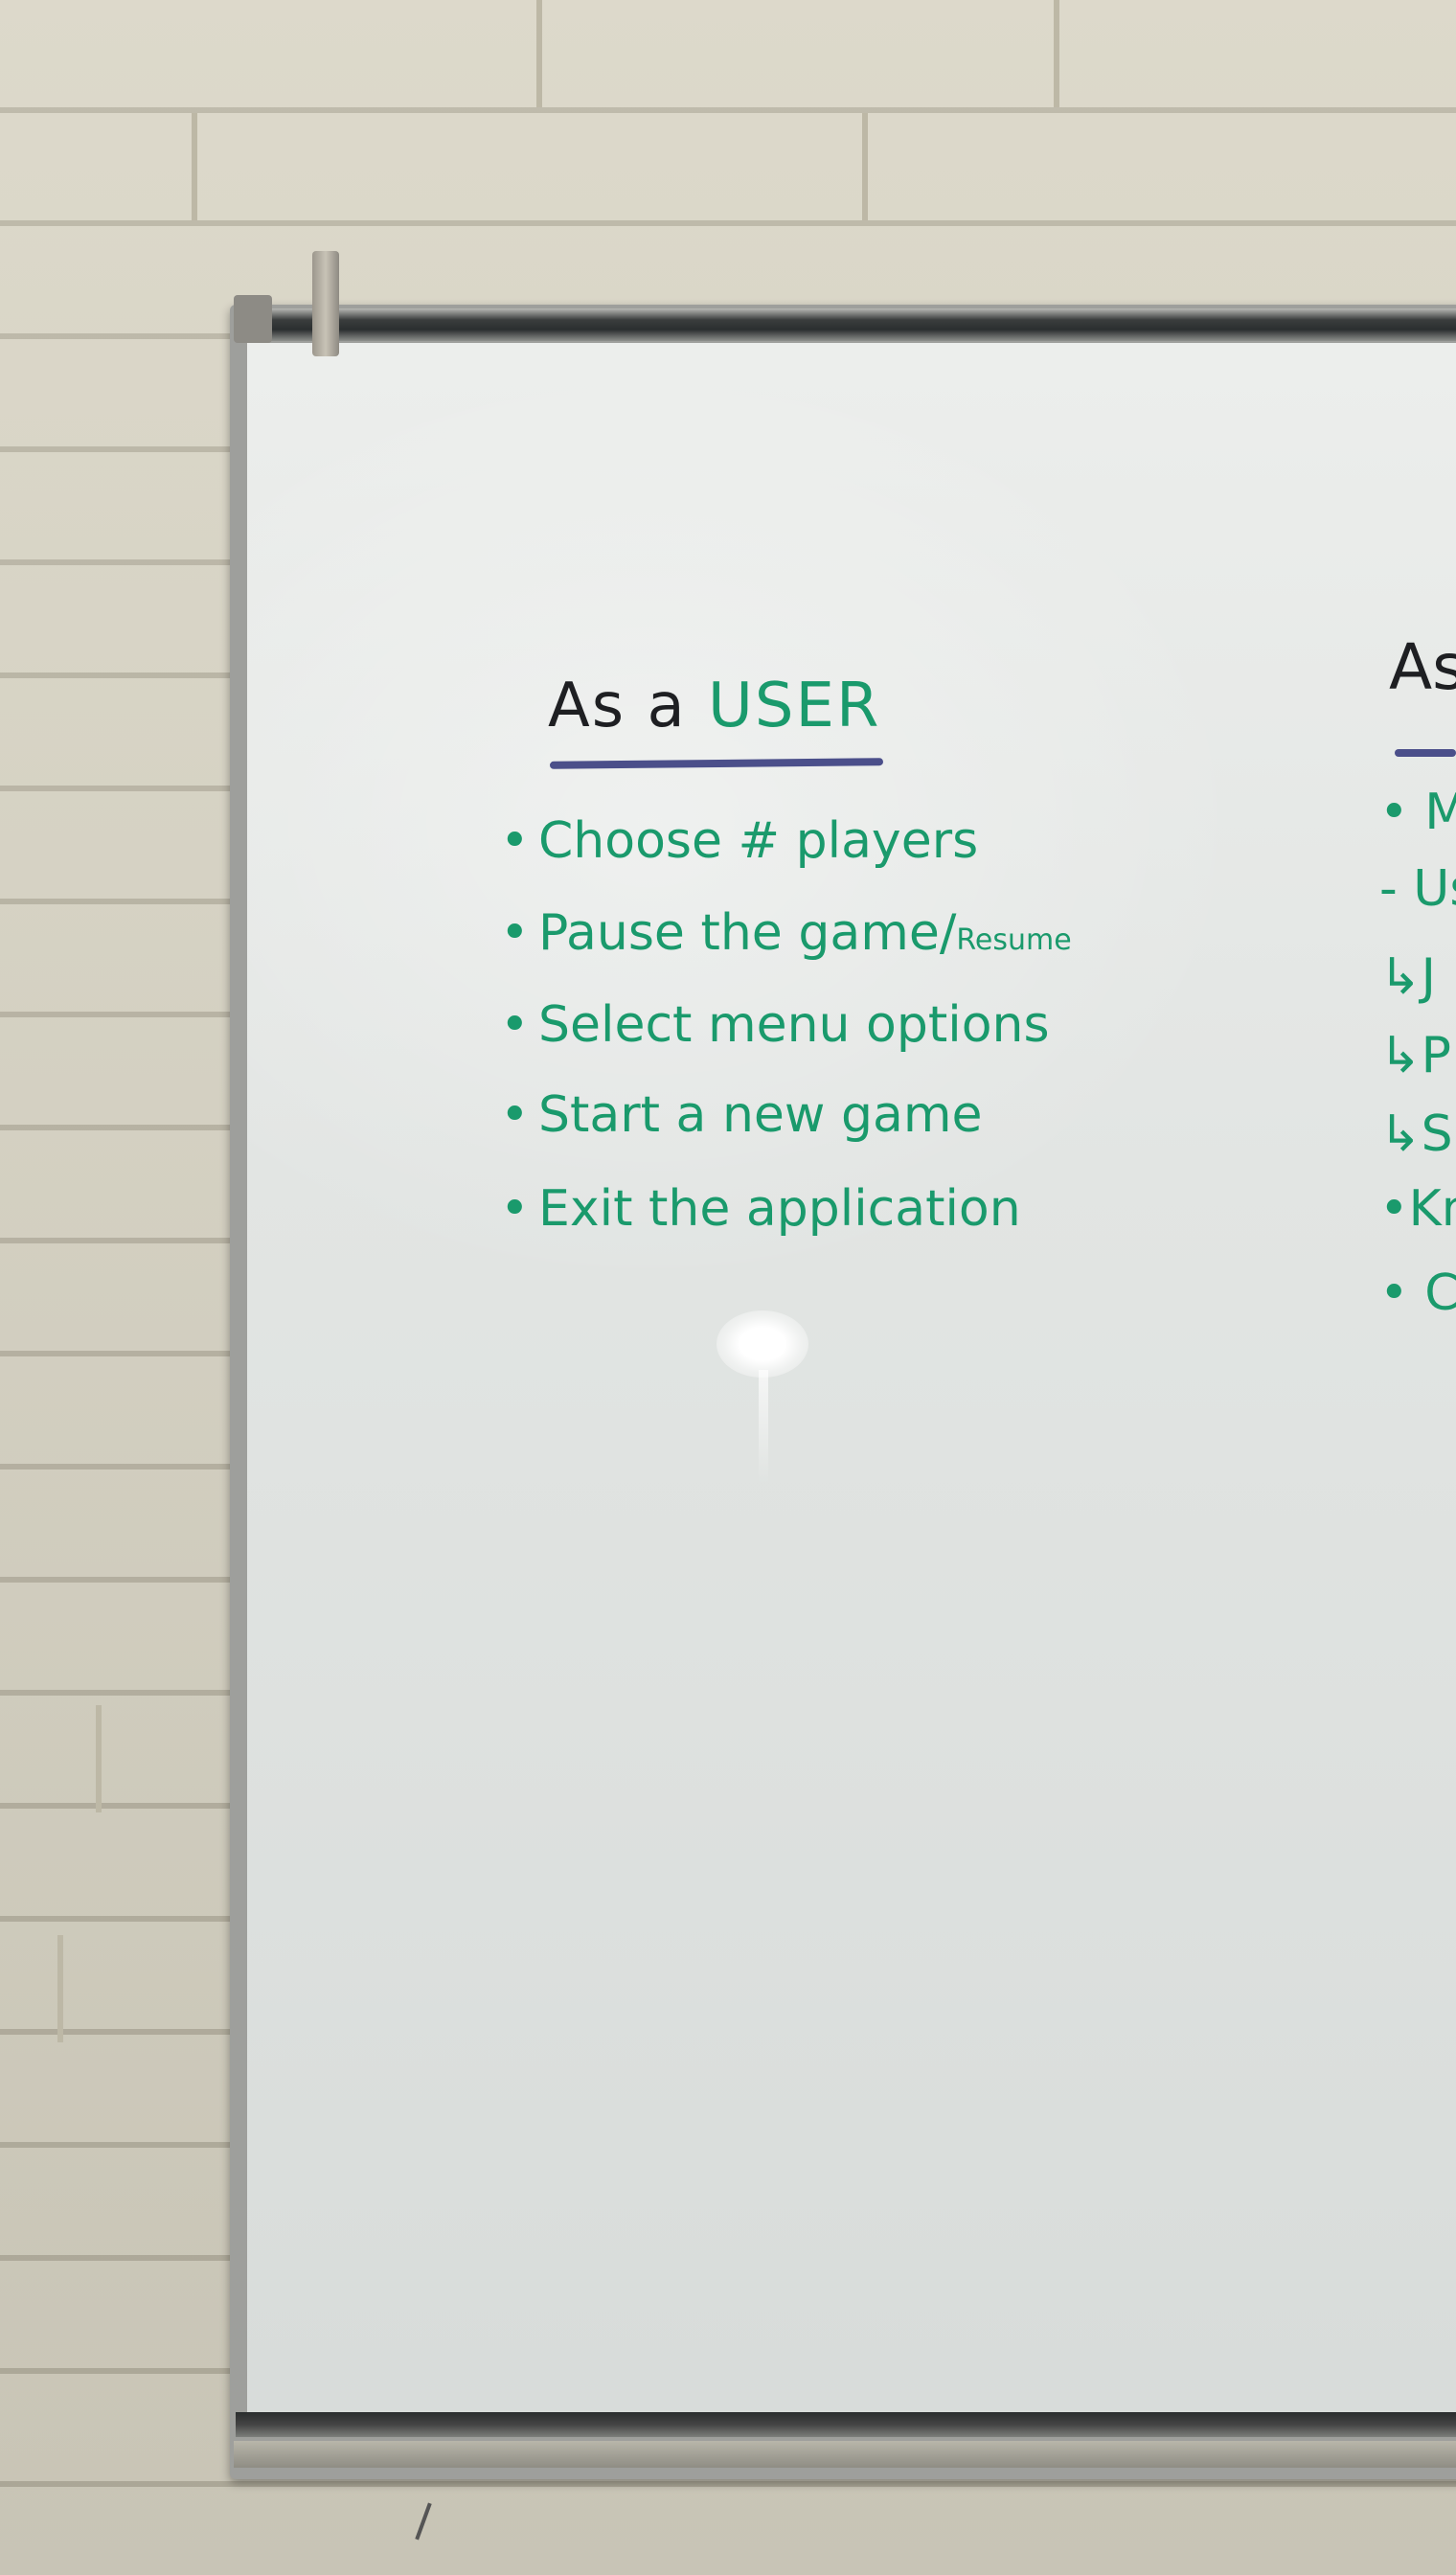 This screenshot has height=2575, width=1456. What do you see at coordinates (1417, 1293) in the screenshot?
I see `right-list-item: • C` at bounding box center [1417, 1293].